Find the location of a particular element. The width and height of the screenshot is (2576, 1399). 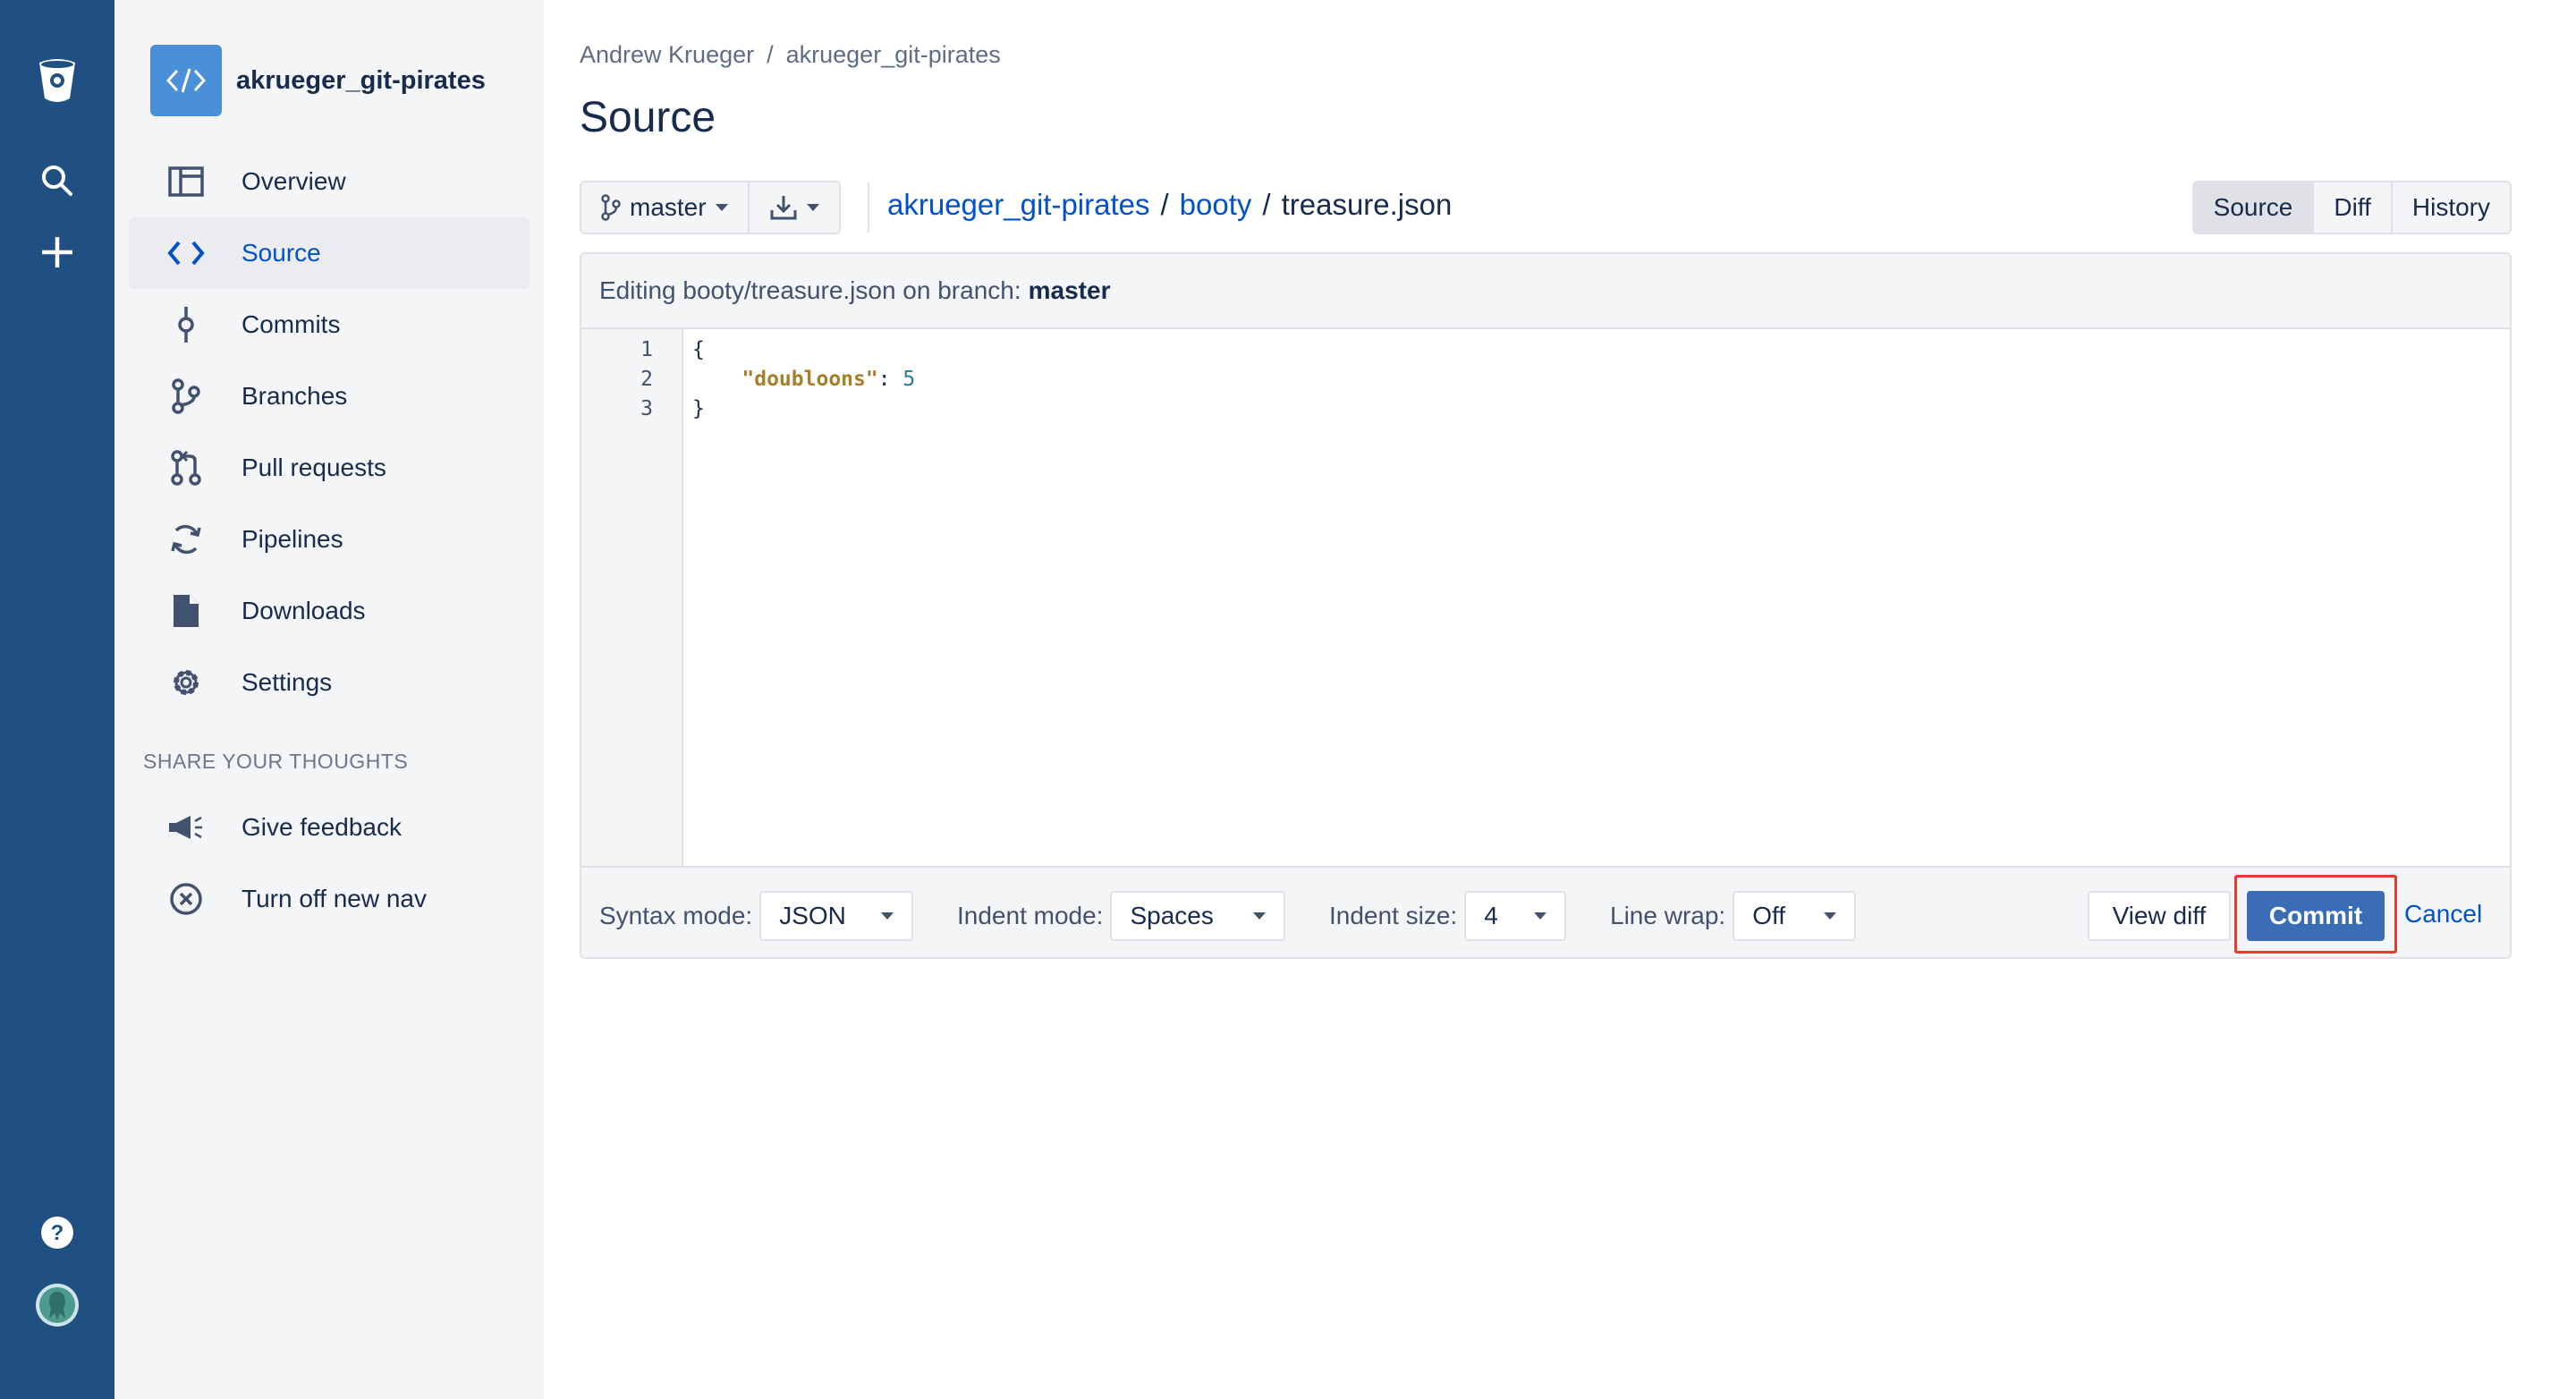

commit-icon is located at coordinates (186, 324).